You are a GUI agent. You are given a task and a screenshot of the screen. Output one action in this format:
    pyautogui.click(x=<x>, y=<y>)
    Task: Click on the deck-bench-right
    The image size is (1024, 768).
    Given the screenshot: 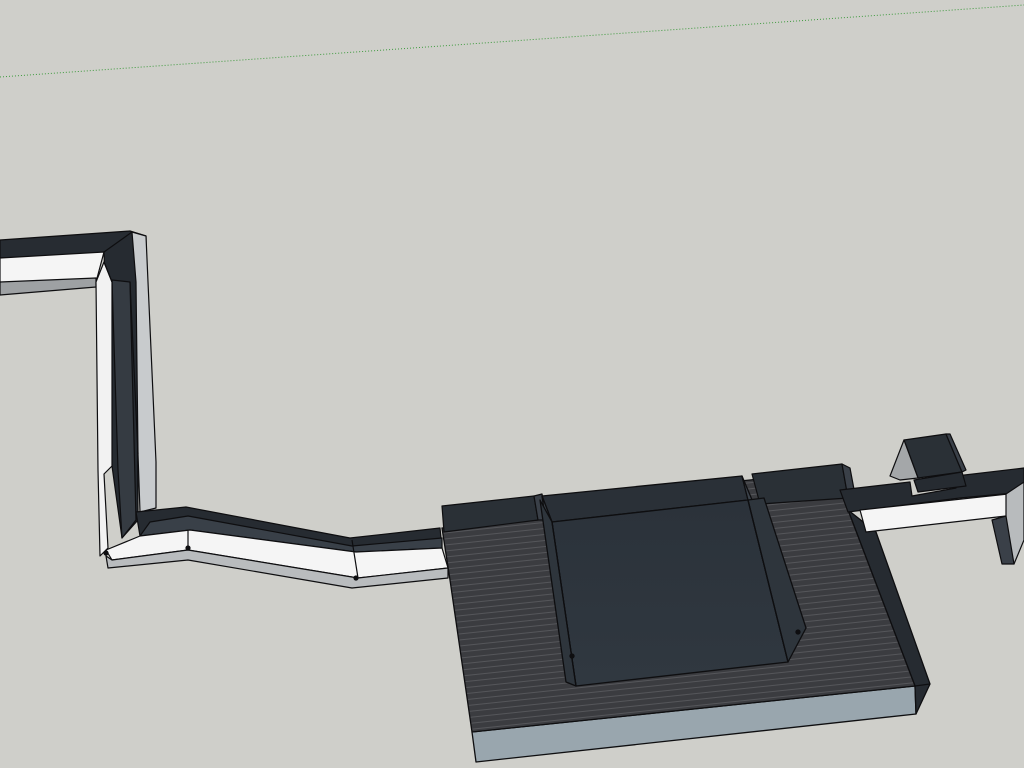 What is the action you would take?
    pyautogui.click(x=804, y=484)
    